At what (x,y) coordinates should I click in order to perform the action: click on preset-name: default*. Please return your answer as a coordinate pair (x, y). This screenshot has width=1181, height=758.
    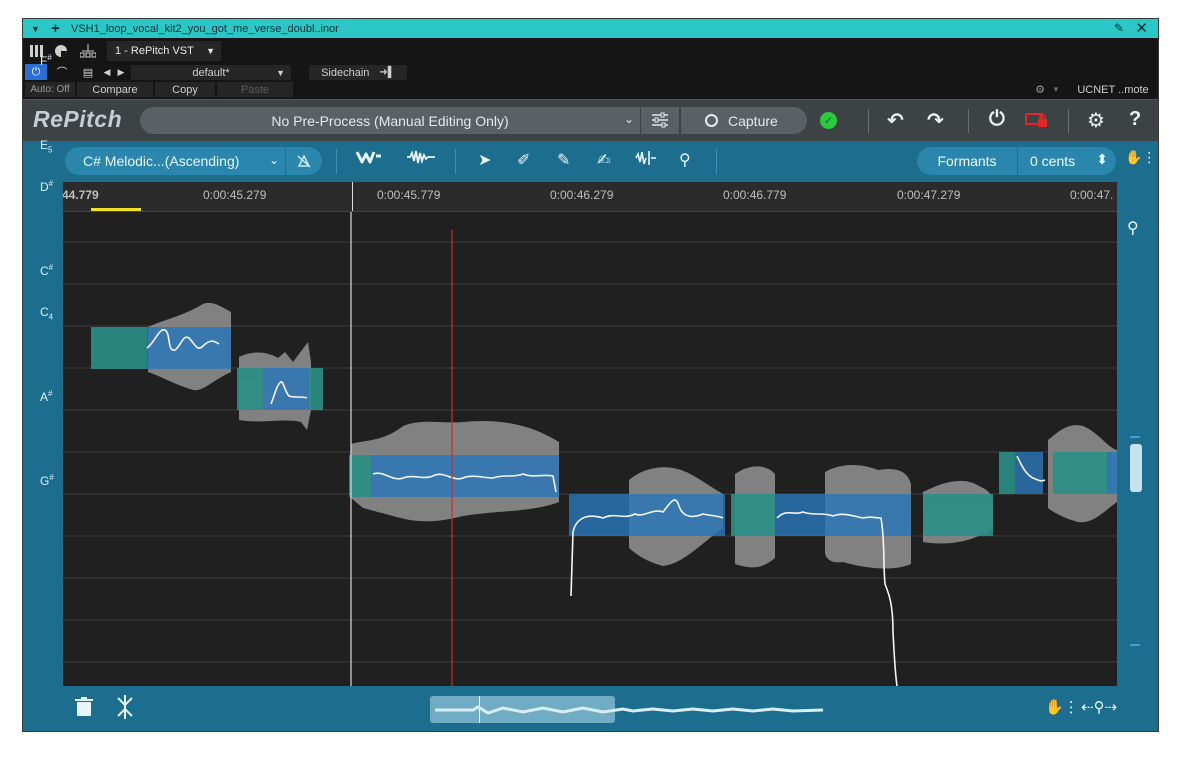
    Looking at the image, I should click on (211, 72).